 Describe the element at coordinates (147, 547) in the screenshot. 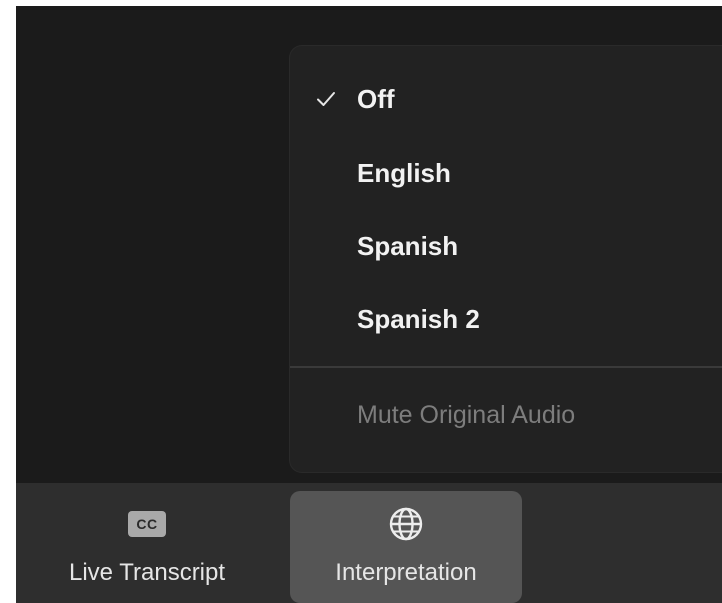

I see `live-transcript-button: CC Live Transcript` at that location.